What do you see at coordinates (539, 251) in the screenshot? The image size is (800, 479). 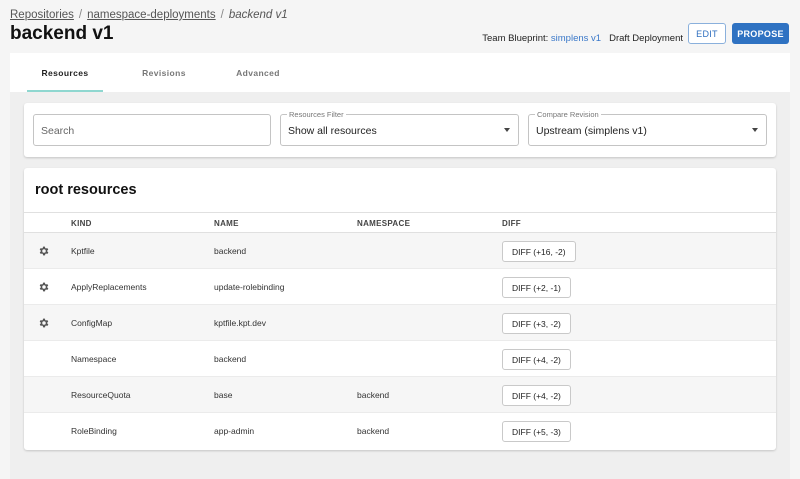 I see `diff-button: DIFF (+16, -2)` at bounding box center [539, 251].